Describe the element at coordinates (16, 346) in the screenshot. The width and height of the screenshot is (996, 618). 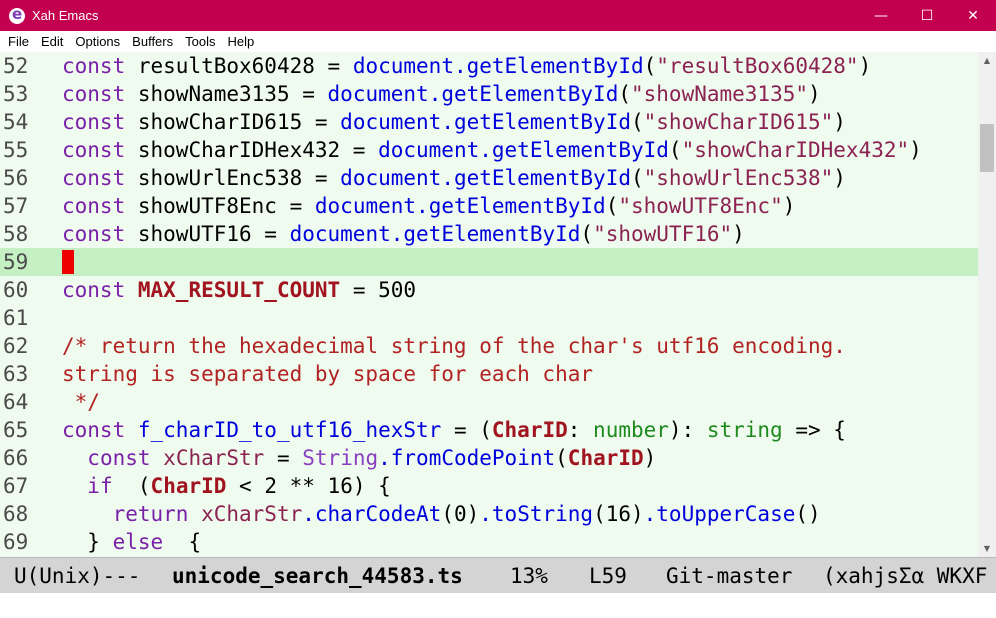
I see `line-number: 62` at that location.